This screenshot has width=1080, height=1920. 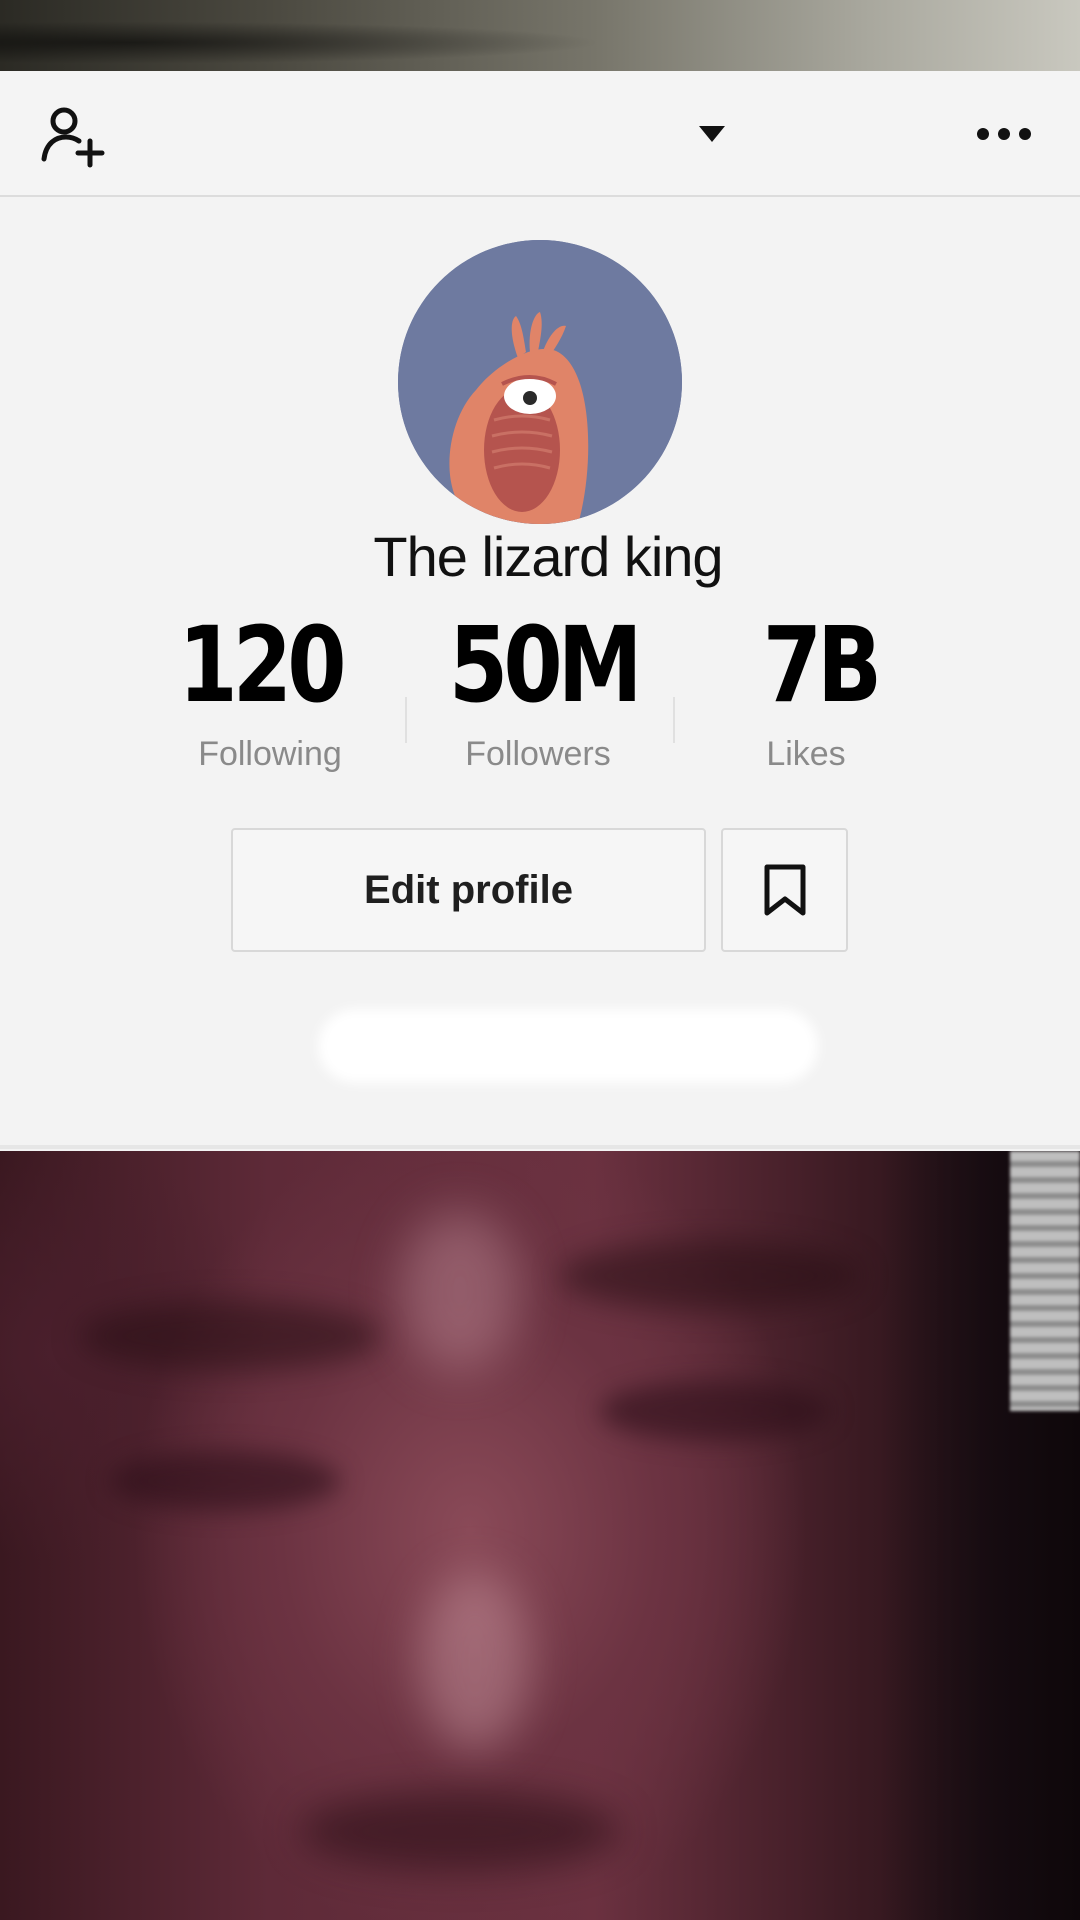 What do you see at coordinates (820, 665) in the screenshot?
I see `likes-count: 7B` at bounding box center [820, 665].